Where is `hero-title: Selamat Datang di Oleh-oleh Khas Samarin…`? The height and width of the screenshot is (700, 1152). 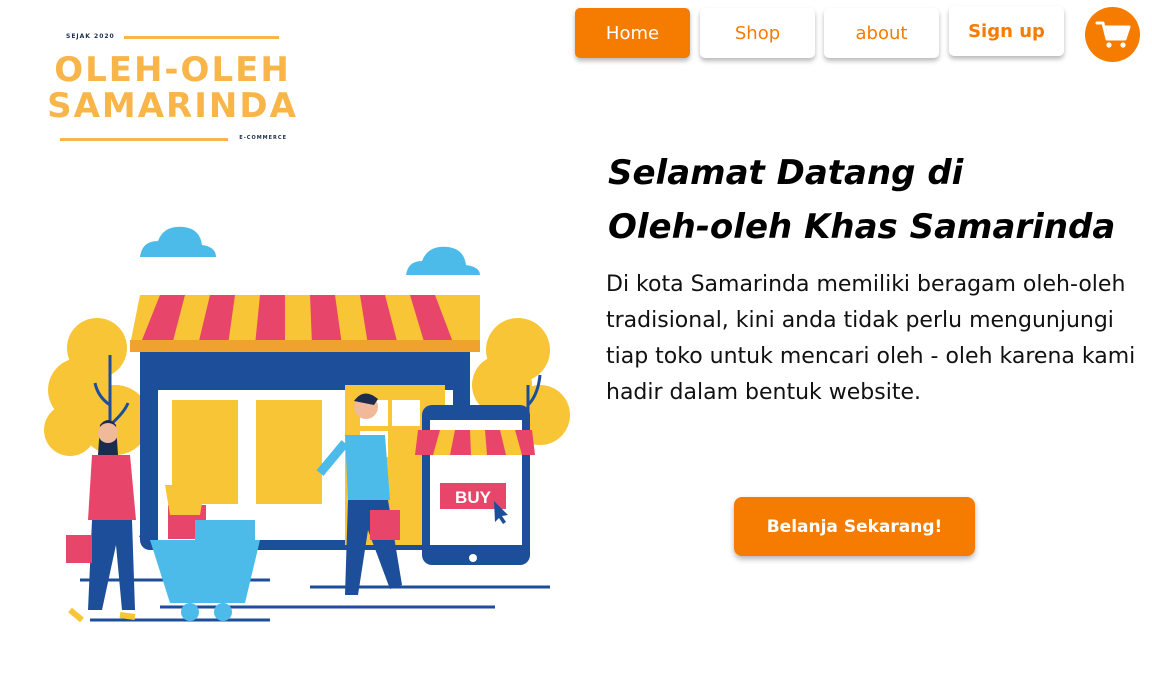
hero-title: Selamat Datang di Oleh-oleh Khas Samarin… is located at coordinates (873, 200).